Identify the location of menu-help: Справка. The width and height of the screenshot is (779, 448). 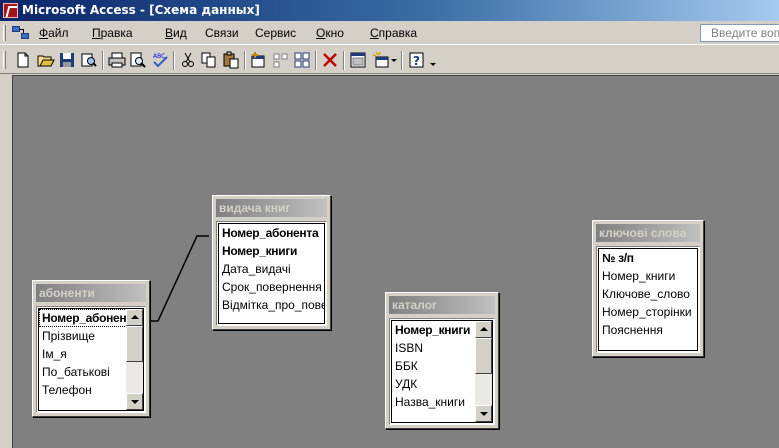
(393, 33).